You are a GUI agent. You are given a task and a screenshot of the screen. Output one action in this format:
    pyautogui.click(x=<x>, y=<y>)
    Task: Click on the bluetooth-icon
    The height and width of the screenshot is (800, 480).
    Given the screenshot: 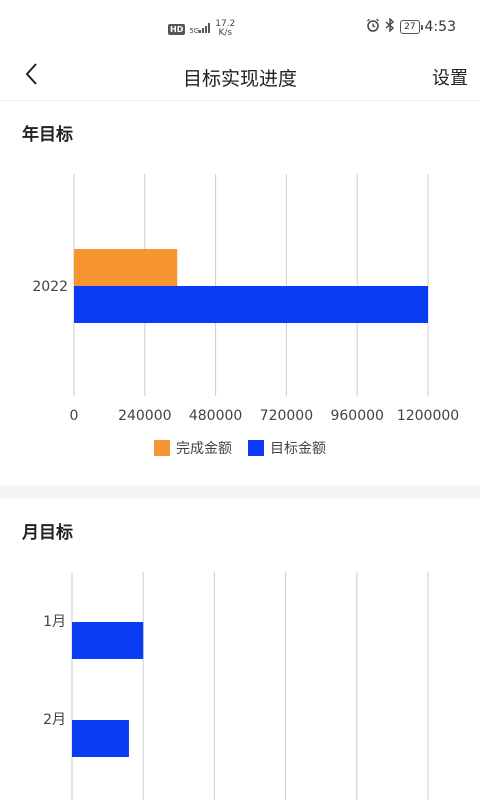 What is the action you would take?
    pyautogui.click(x=390, y=26)
    